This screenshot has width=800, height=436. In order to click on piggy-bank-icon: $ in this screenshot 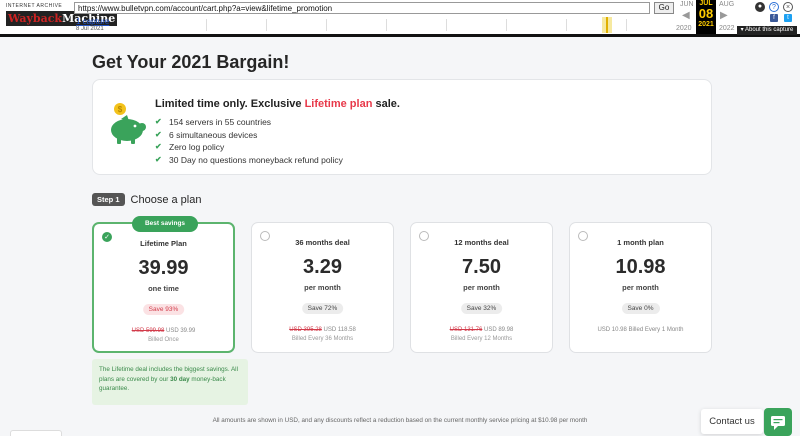, I will do `click(128, 123)`.